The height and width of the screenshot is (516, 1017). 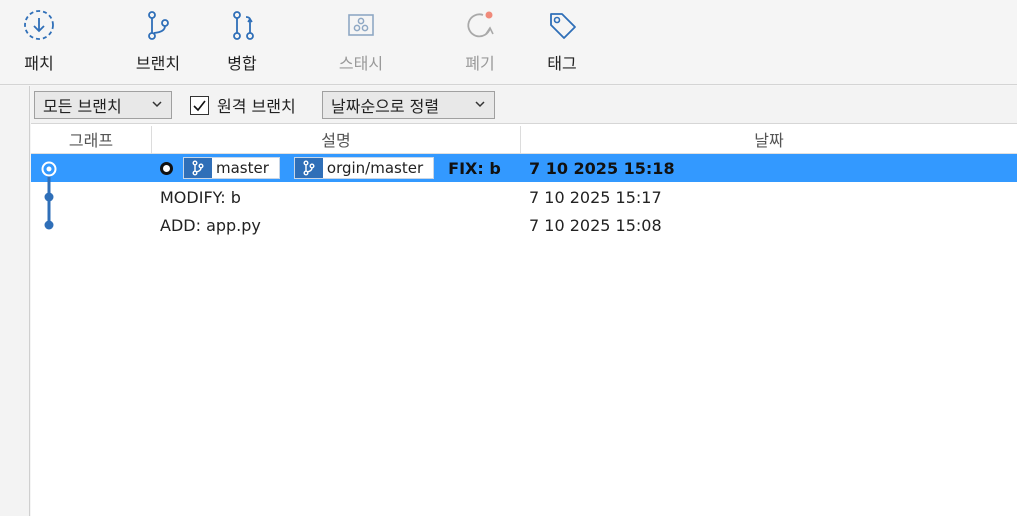 I want to click on commit-message: FIX: b, so click(x=474, y=168).